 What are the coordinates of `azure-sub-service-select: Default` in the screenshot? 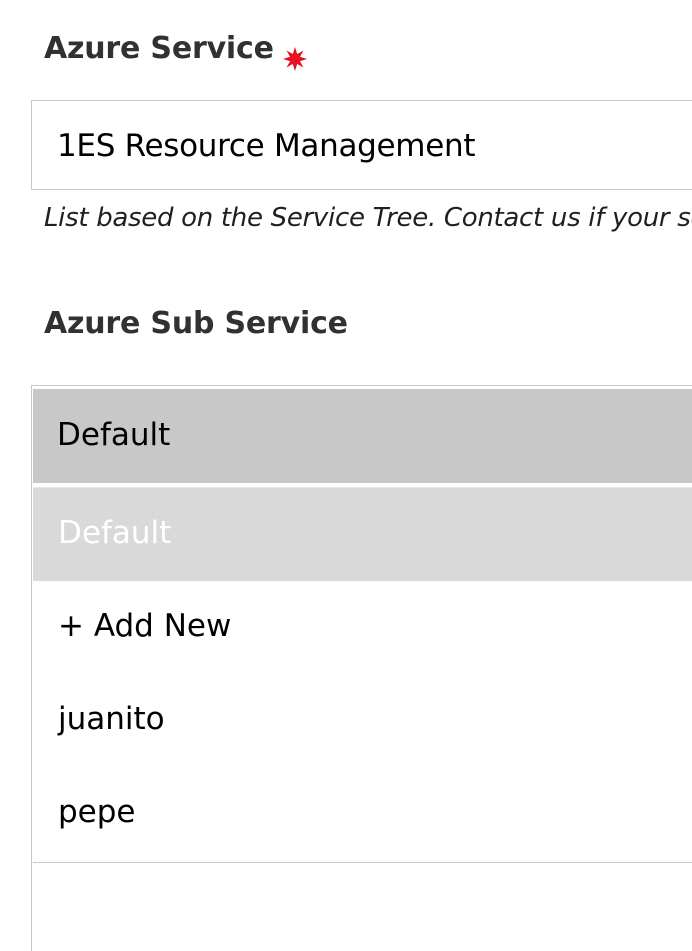 It's located at (362, 436).